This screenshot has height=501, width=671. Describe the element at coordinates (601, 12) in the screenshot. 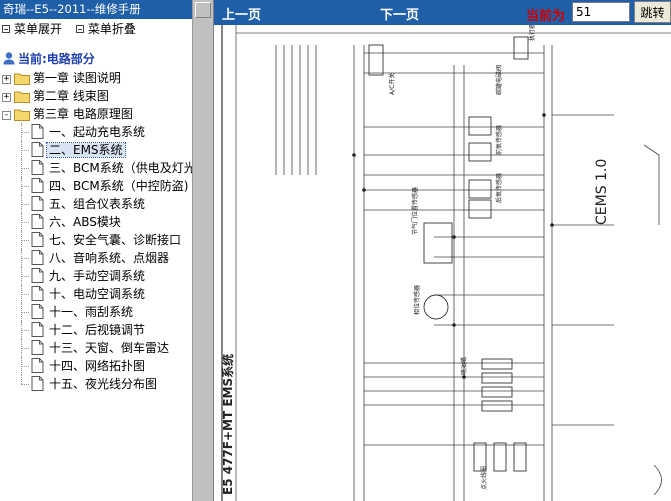

I see `page-number-input` at that location.